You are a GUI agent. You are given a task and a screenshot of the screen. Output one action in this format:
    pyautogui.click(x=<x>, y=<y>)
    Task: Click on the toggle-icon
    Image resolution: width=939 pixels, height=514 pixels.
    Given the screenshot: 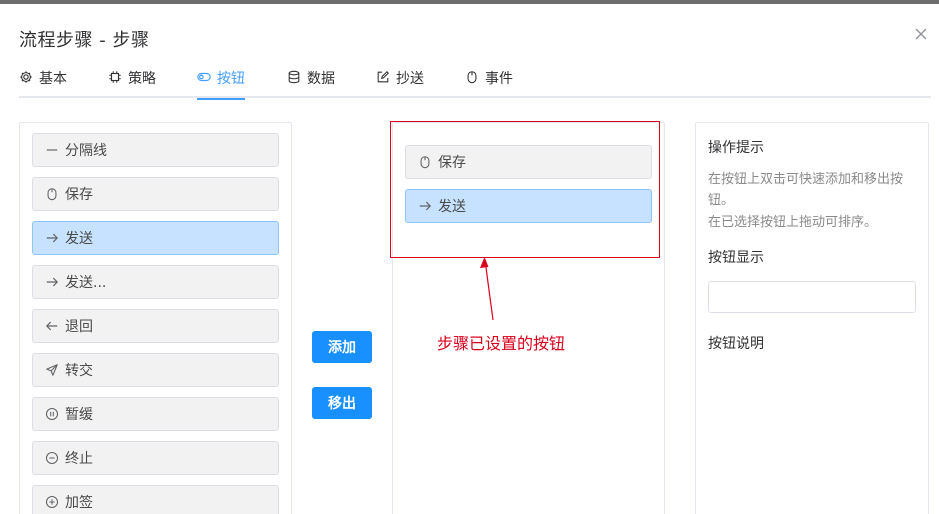 What is the action you would take?
    pyautogui.click(x=204, y=77)
    